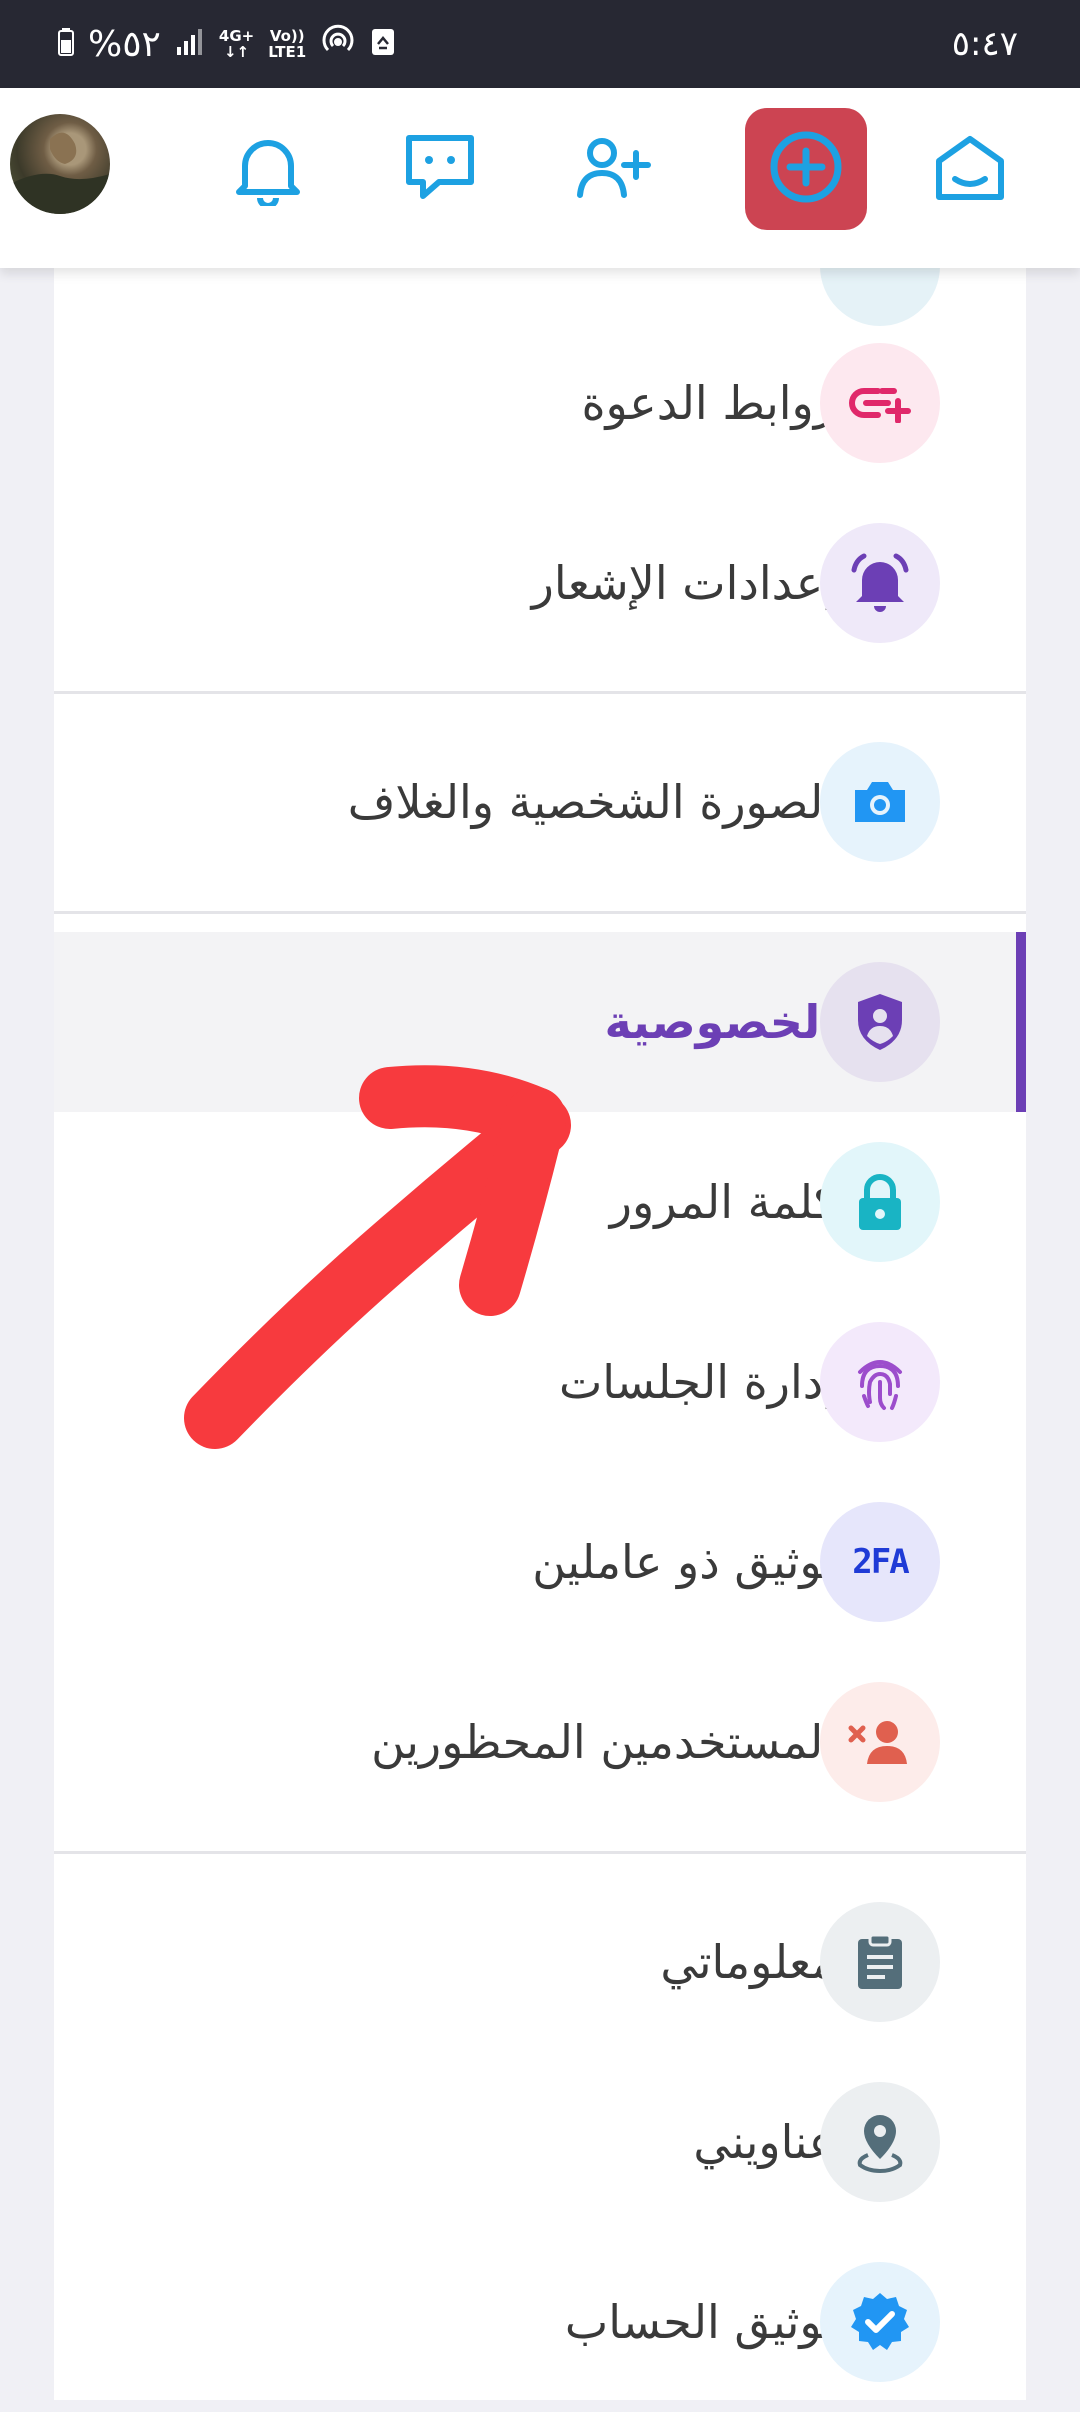  I want to click on menu-item-my-information: معلوماتي, so click(540, 1962).